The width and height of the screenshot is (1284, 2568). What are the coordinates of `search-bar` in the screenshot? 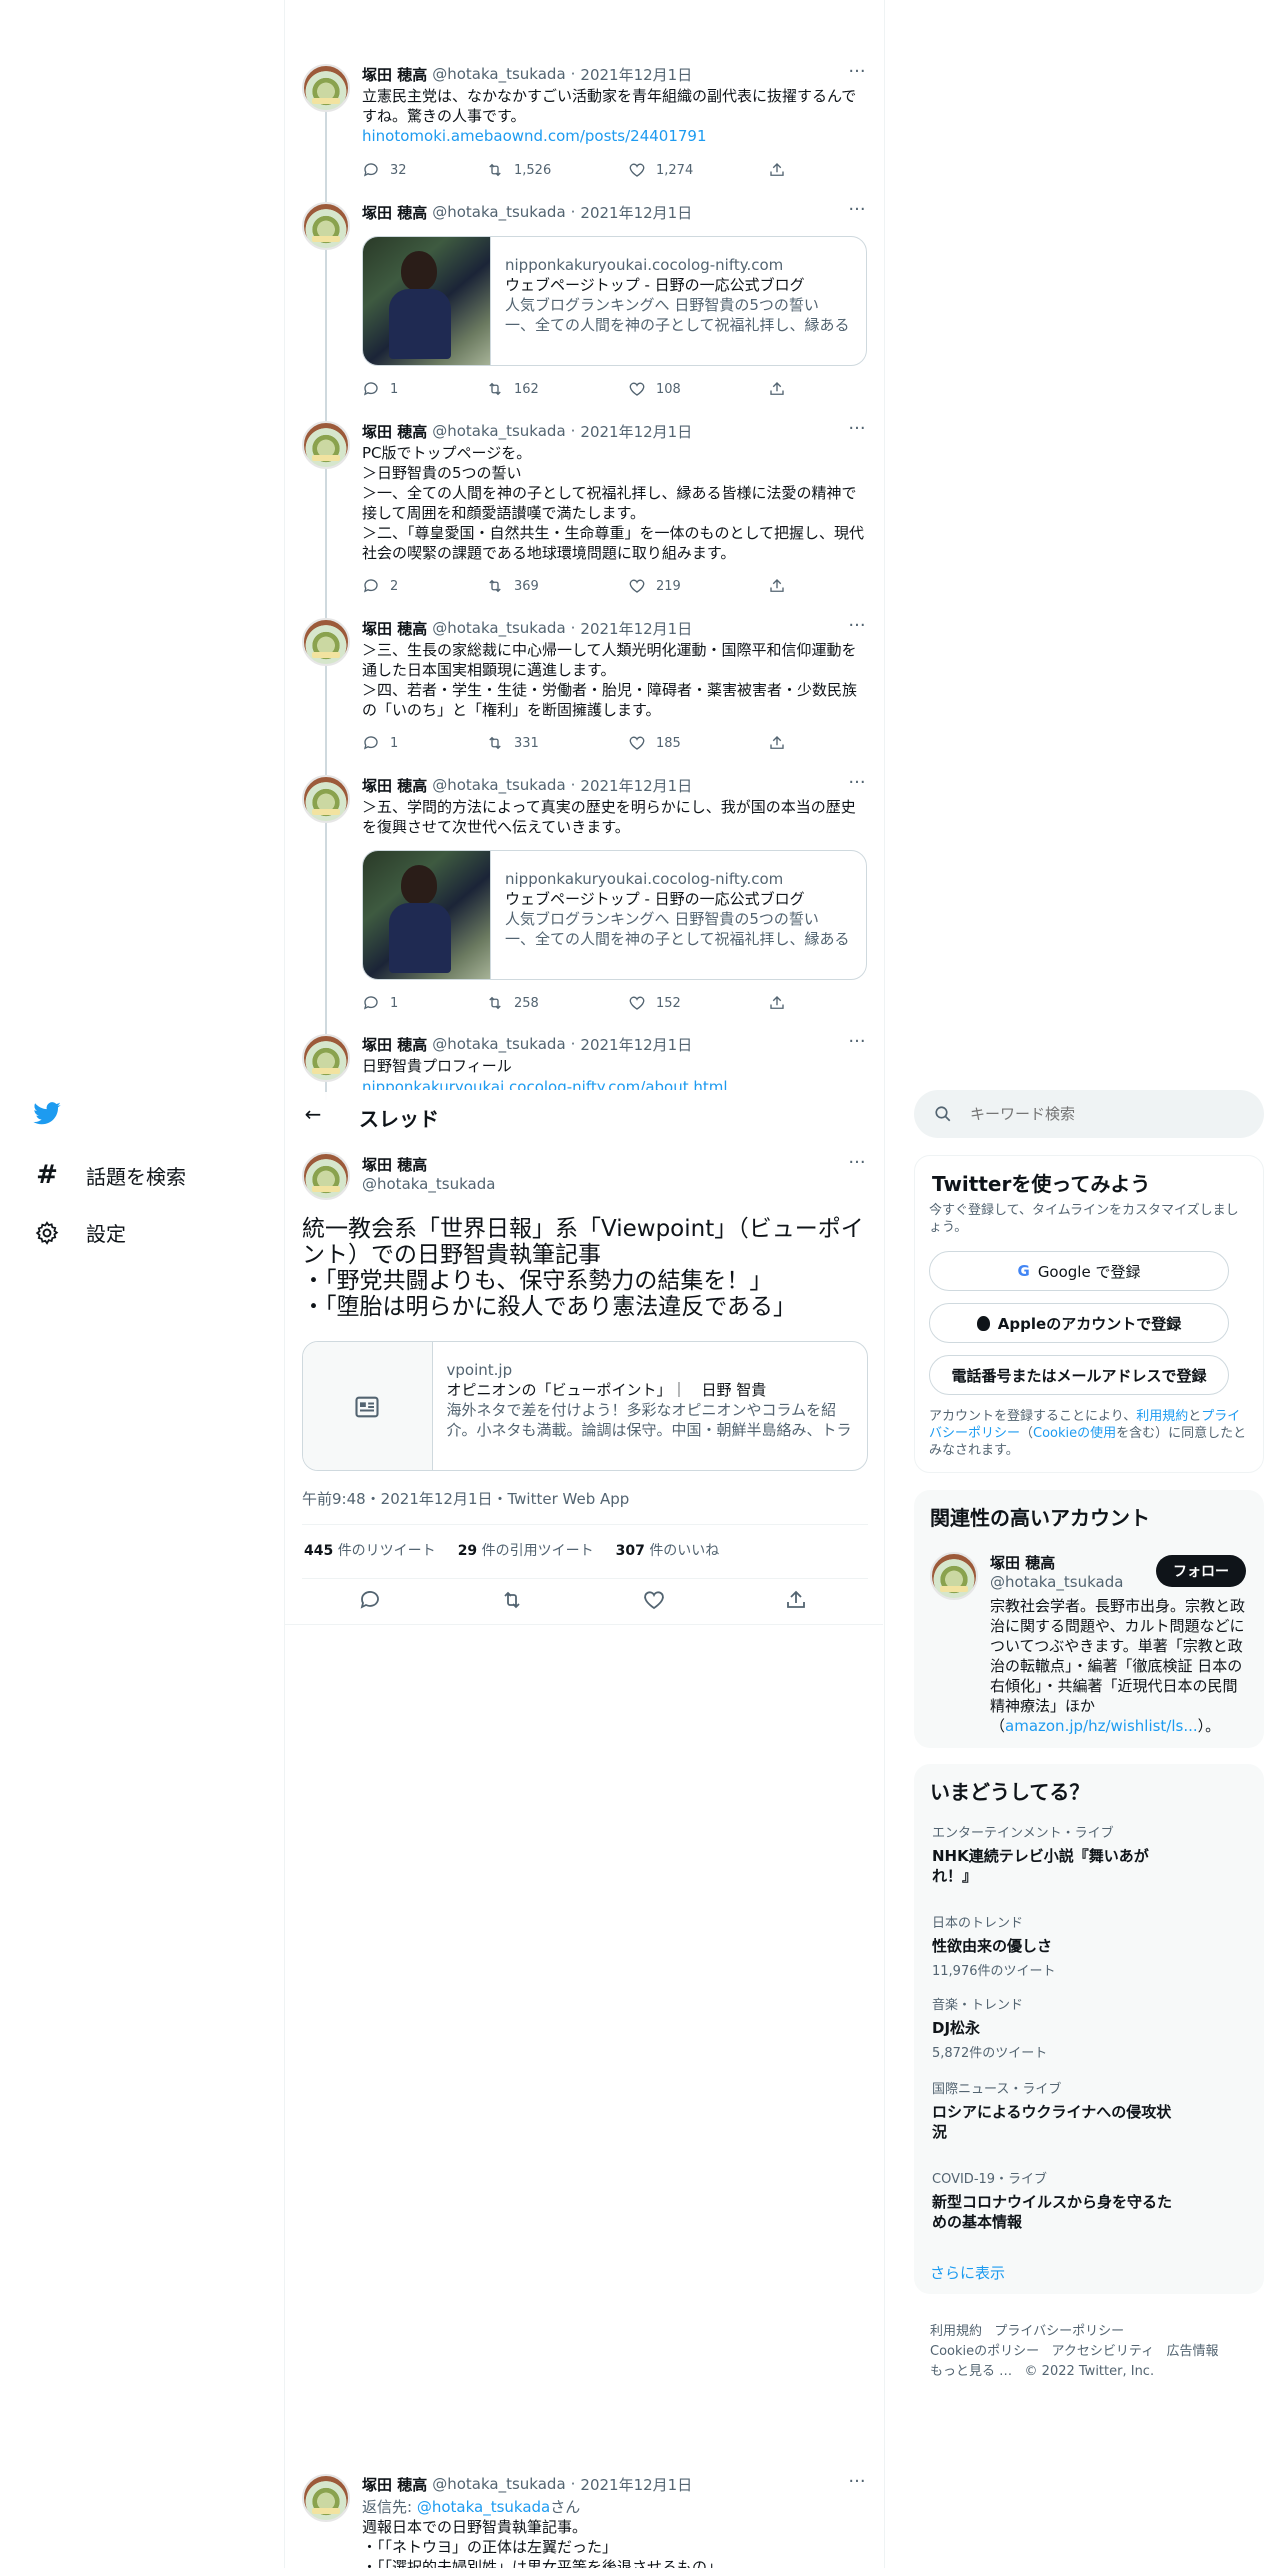 It's located at (1089, 1114).